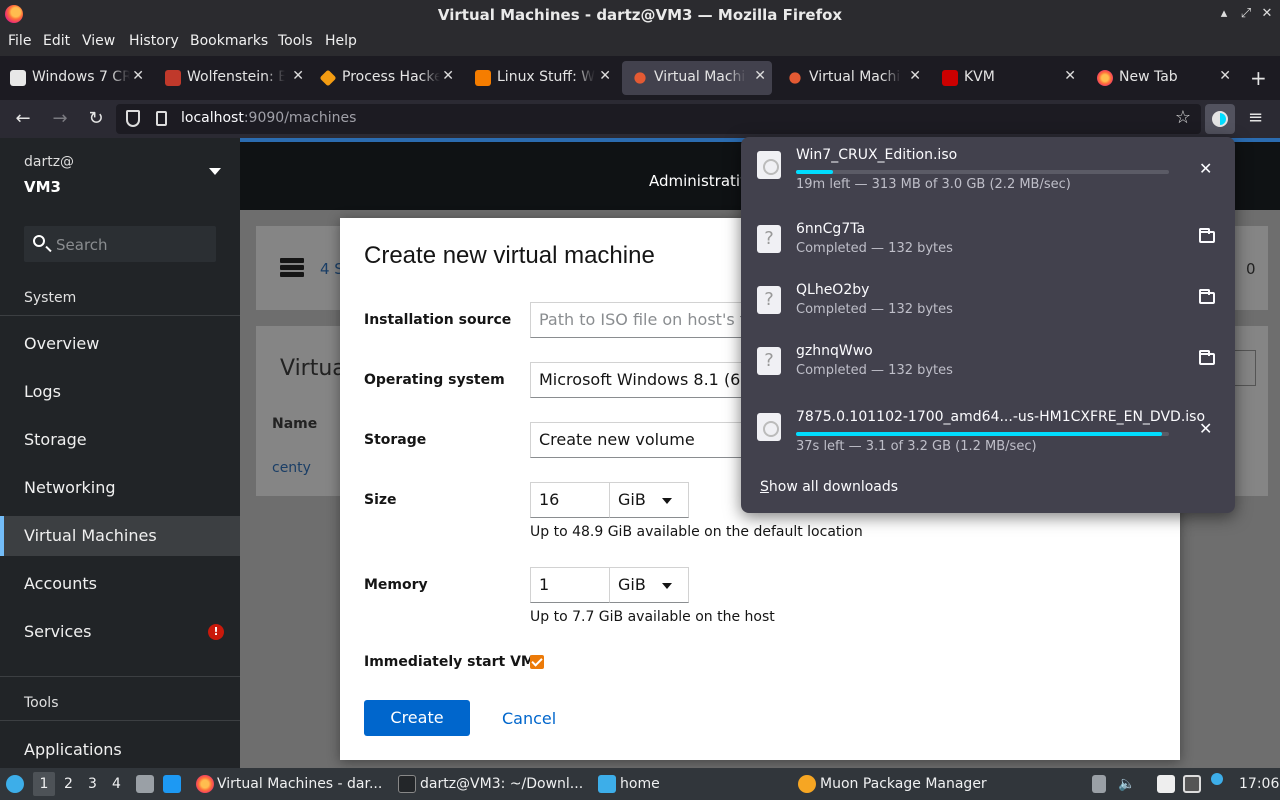  What do you see at coordinates (1258, 78) in the screenshot?
I see `new-tab-button: +` at bounding box center [1258, 78].